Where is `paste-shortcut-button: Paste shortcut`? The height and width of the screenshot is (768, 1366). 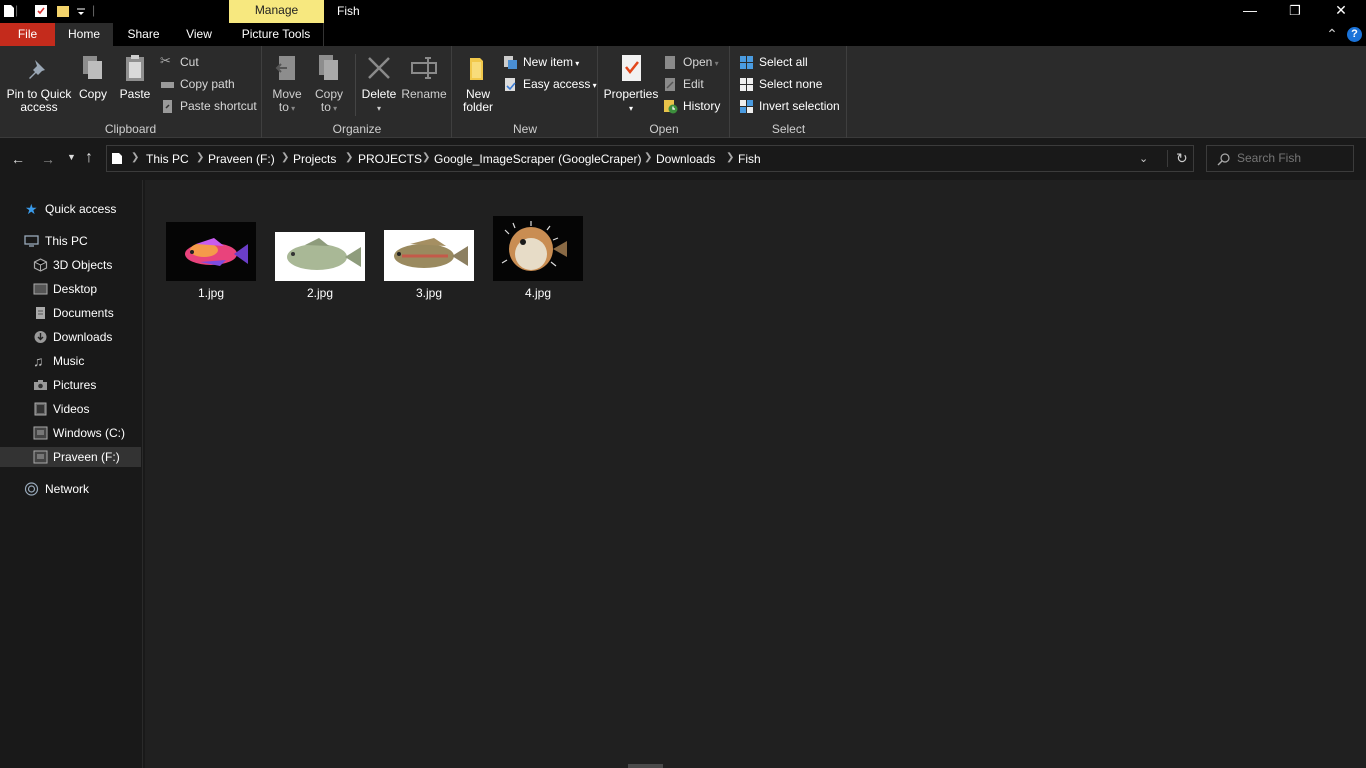 paste-shortcut-button: Paste shortcut is located at coordinates (208, 106).